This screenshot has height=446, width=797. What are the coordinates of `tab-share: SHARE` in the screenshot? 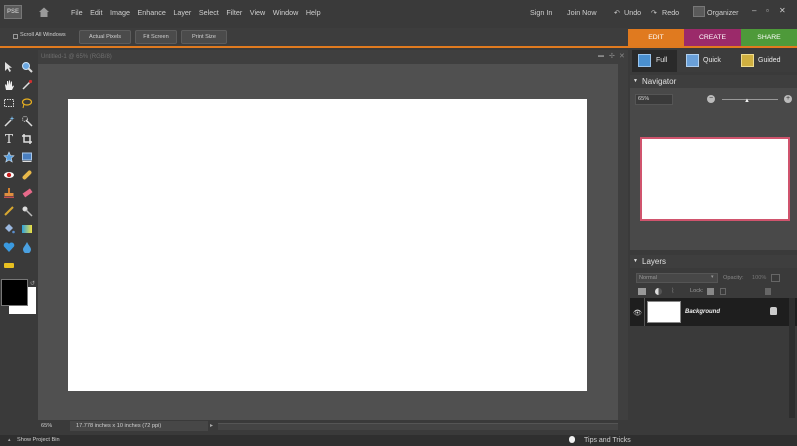 It's located at (769, 38).